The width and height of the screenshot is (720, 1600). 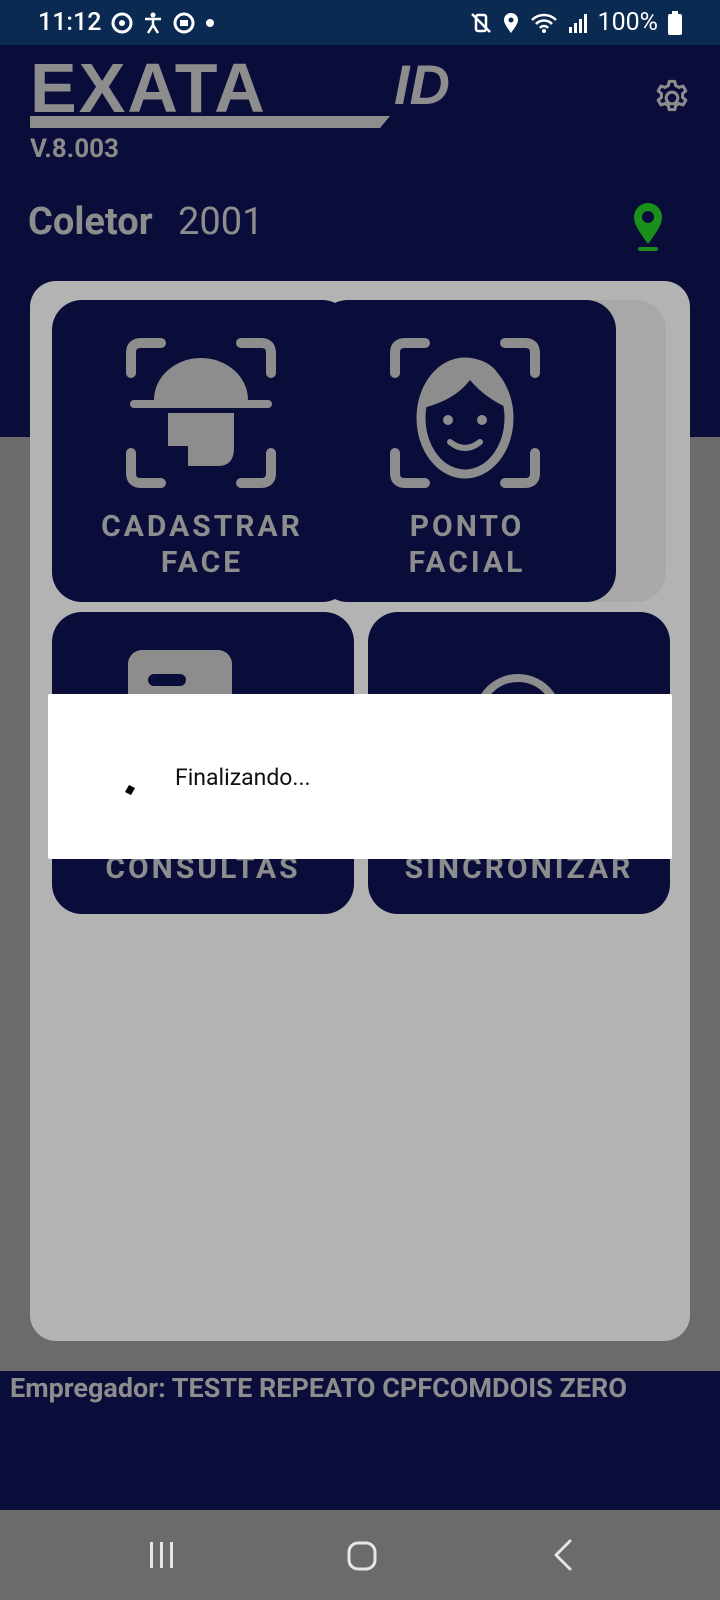 I want to click on system-nav-bar, so click(x=360, y=1555).